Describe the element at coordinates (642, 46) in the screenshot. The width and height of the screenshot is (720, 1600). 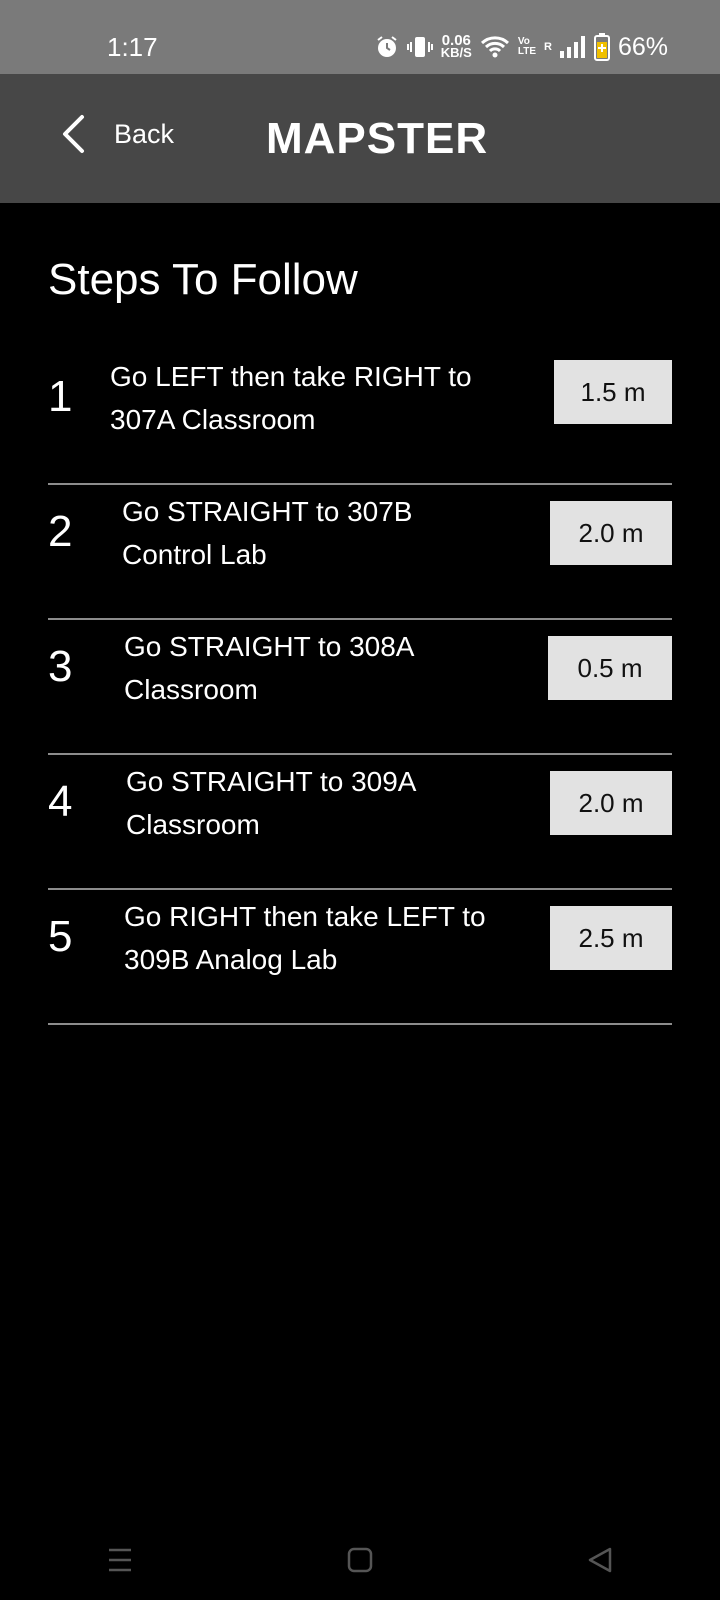
I see `battery-percent: 66%` at that location.